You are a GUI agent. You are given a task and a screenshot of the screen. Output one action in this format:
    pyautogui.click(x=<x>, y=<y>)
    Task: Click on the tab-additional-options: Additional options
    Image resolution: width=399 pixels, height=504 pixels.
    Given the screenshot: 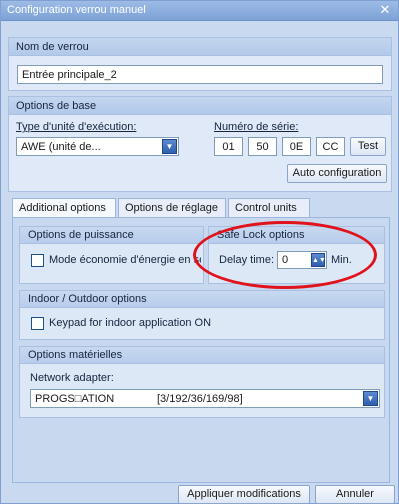 What is the action you would take?
    pyautogui.click(x=64, y=208)
    